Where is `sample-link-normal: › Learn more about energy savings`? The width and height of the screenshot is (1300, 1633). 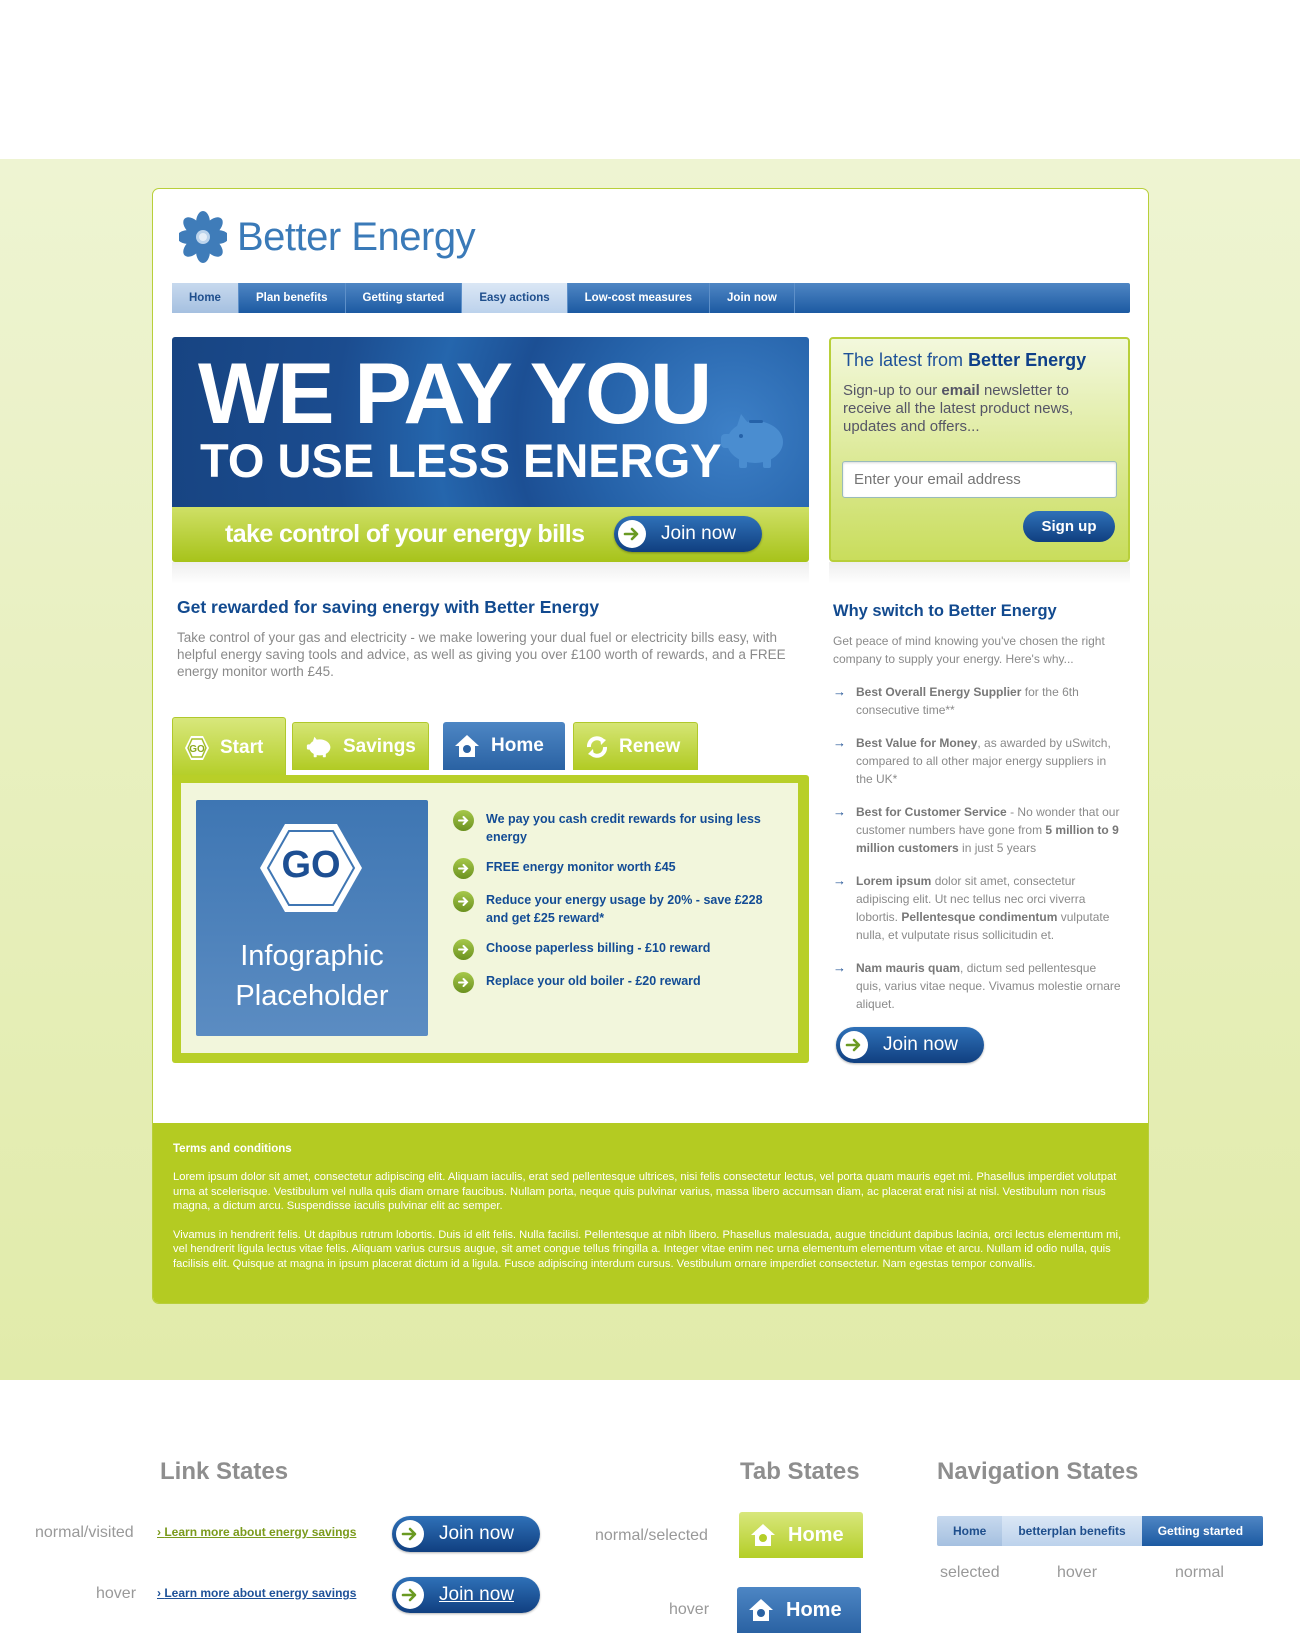
sample-link-normal: › Learn more about energy savings is located at coordinates (256, 1532).